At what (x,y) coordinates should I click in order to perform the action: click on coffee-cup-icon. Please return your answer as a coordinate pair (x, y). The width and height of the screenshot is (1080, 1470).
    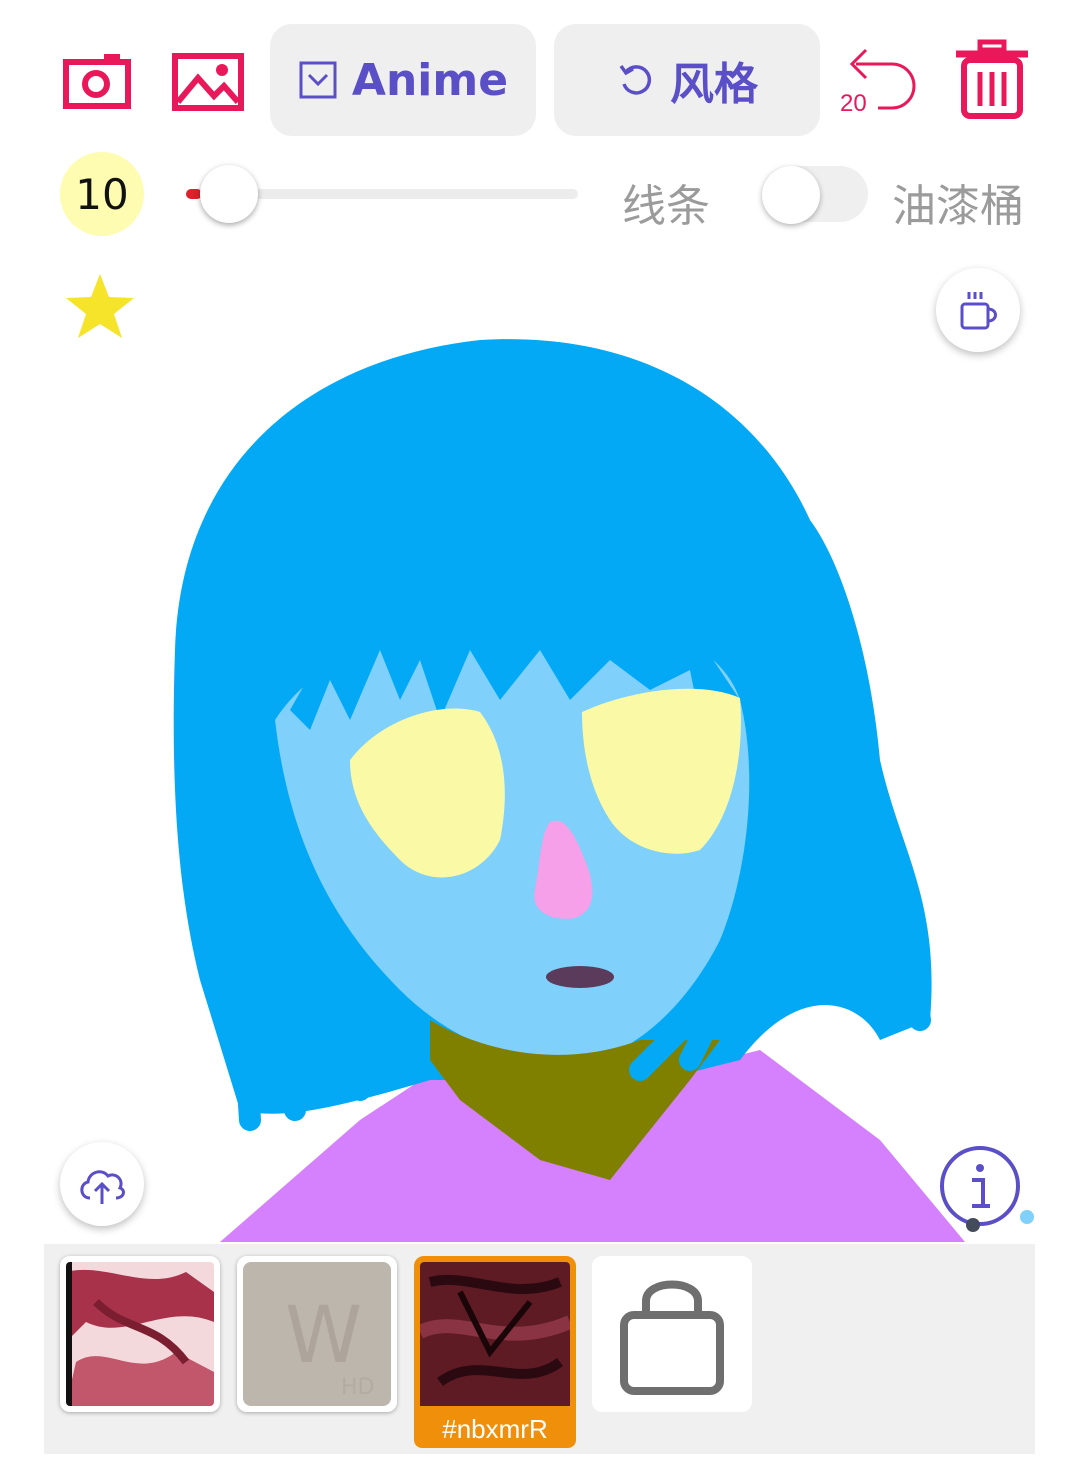
    Looking at the image, I should click on (978, 311).